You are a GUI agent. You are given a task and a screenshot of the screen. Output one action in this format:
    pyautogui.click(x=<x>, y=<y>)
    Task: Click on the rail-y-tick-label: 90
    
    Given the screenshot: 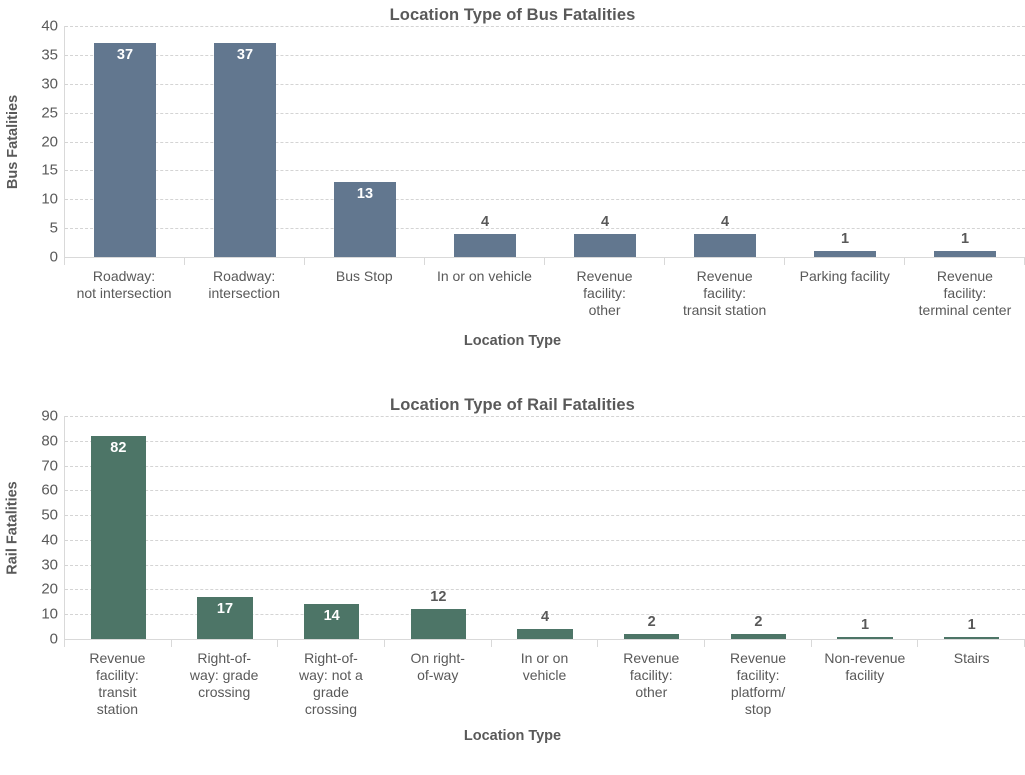 What is the action you would take?
    pyautogui.click(x=49, y=416)
    